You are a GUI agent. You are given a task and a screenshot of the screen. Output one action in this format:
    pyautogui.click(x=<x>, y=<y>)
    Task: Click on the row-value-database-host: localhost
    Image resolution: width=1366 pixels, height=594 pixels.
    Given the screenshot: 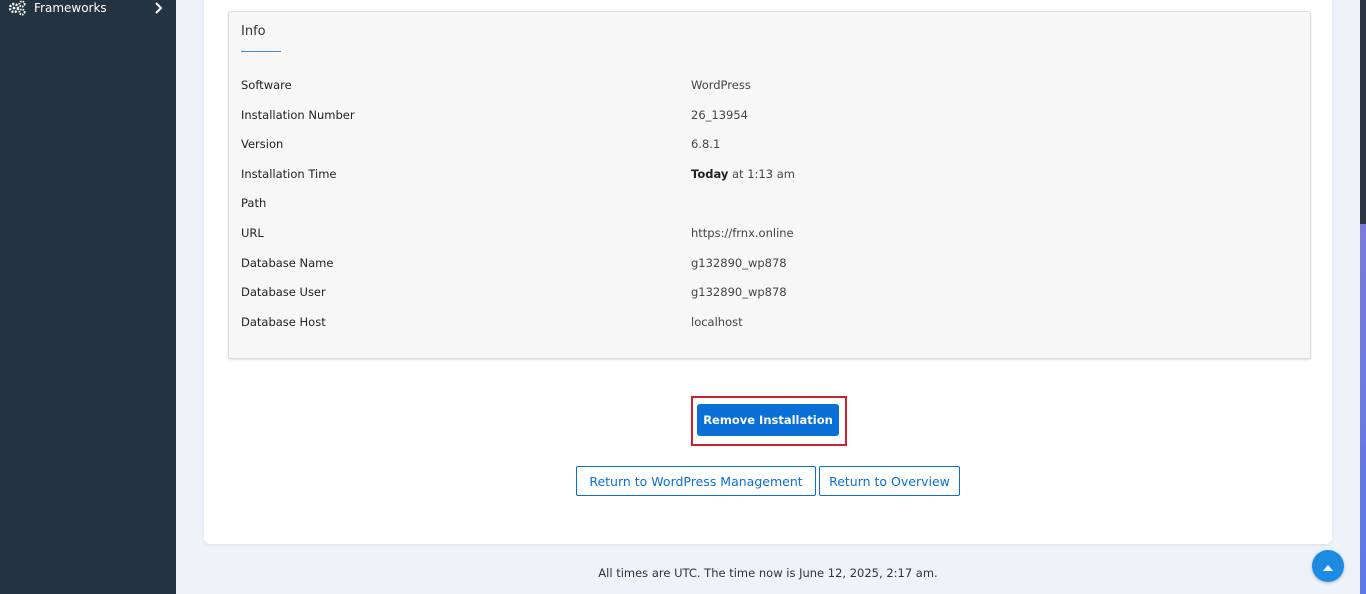 What is the action you would take?
    pyautogui.click(x=717, y=322)
    